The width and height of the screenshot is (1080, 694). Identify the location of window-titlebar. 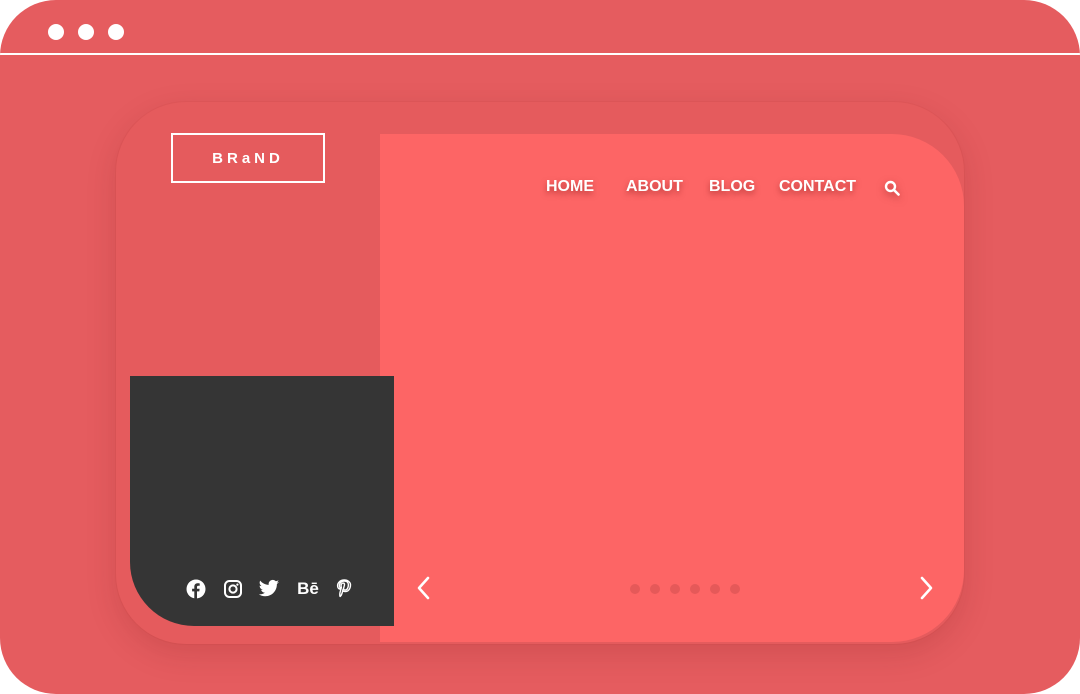
(540, 27).